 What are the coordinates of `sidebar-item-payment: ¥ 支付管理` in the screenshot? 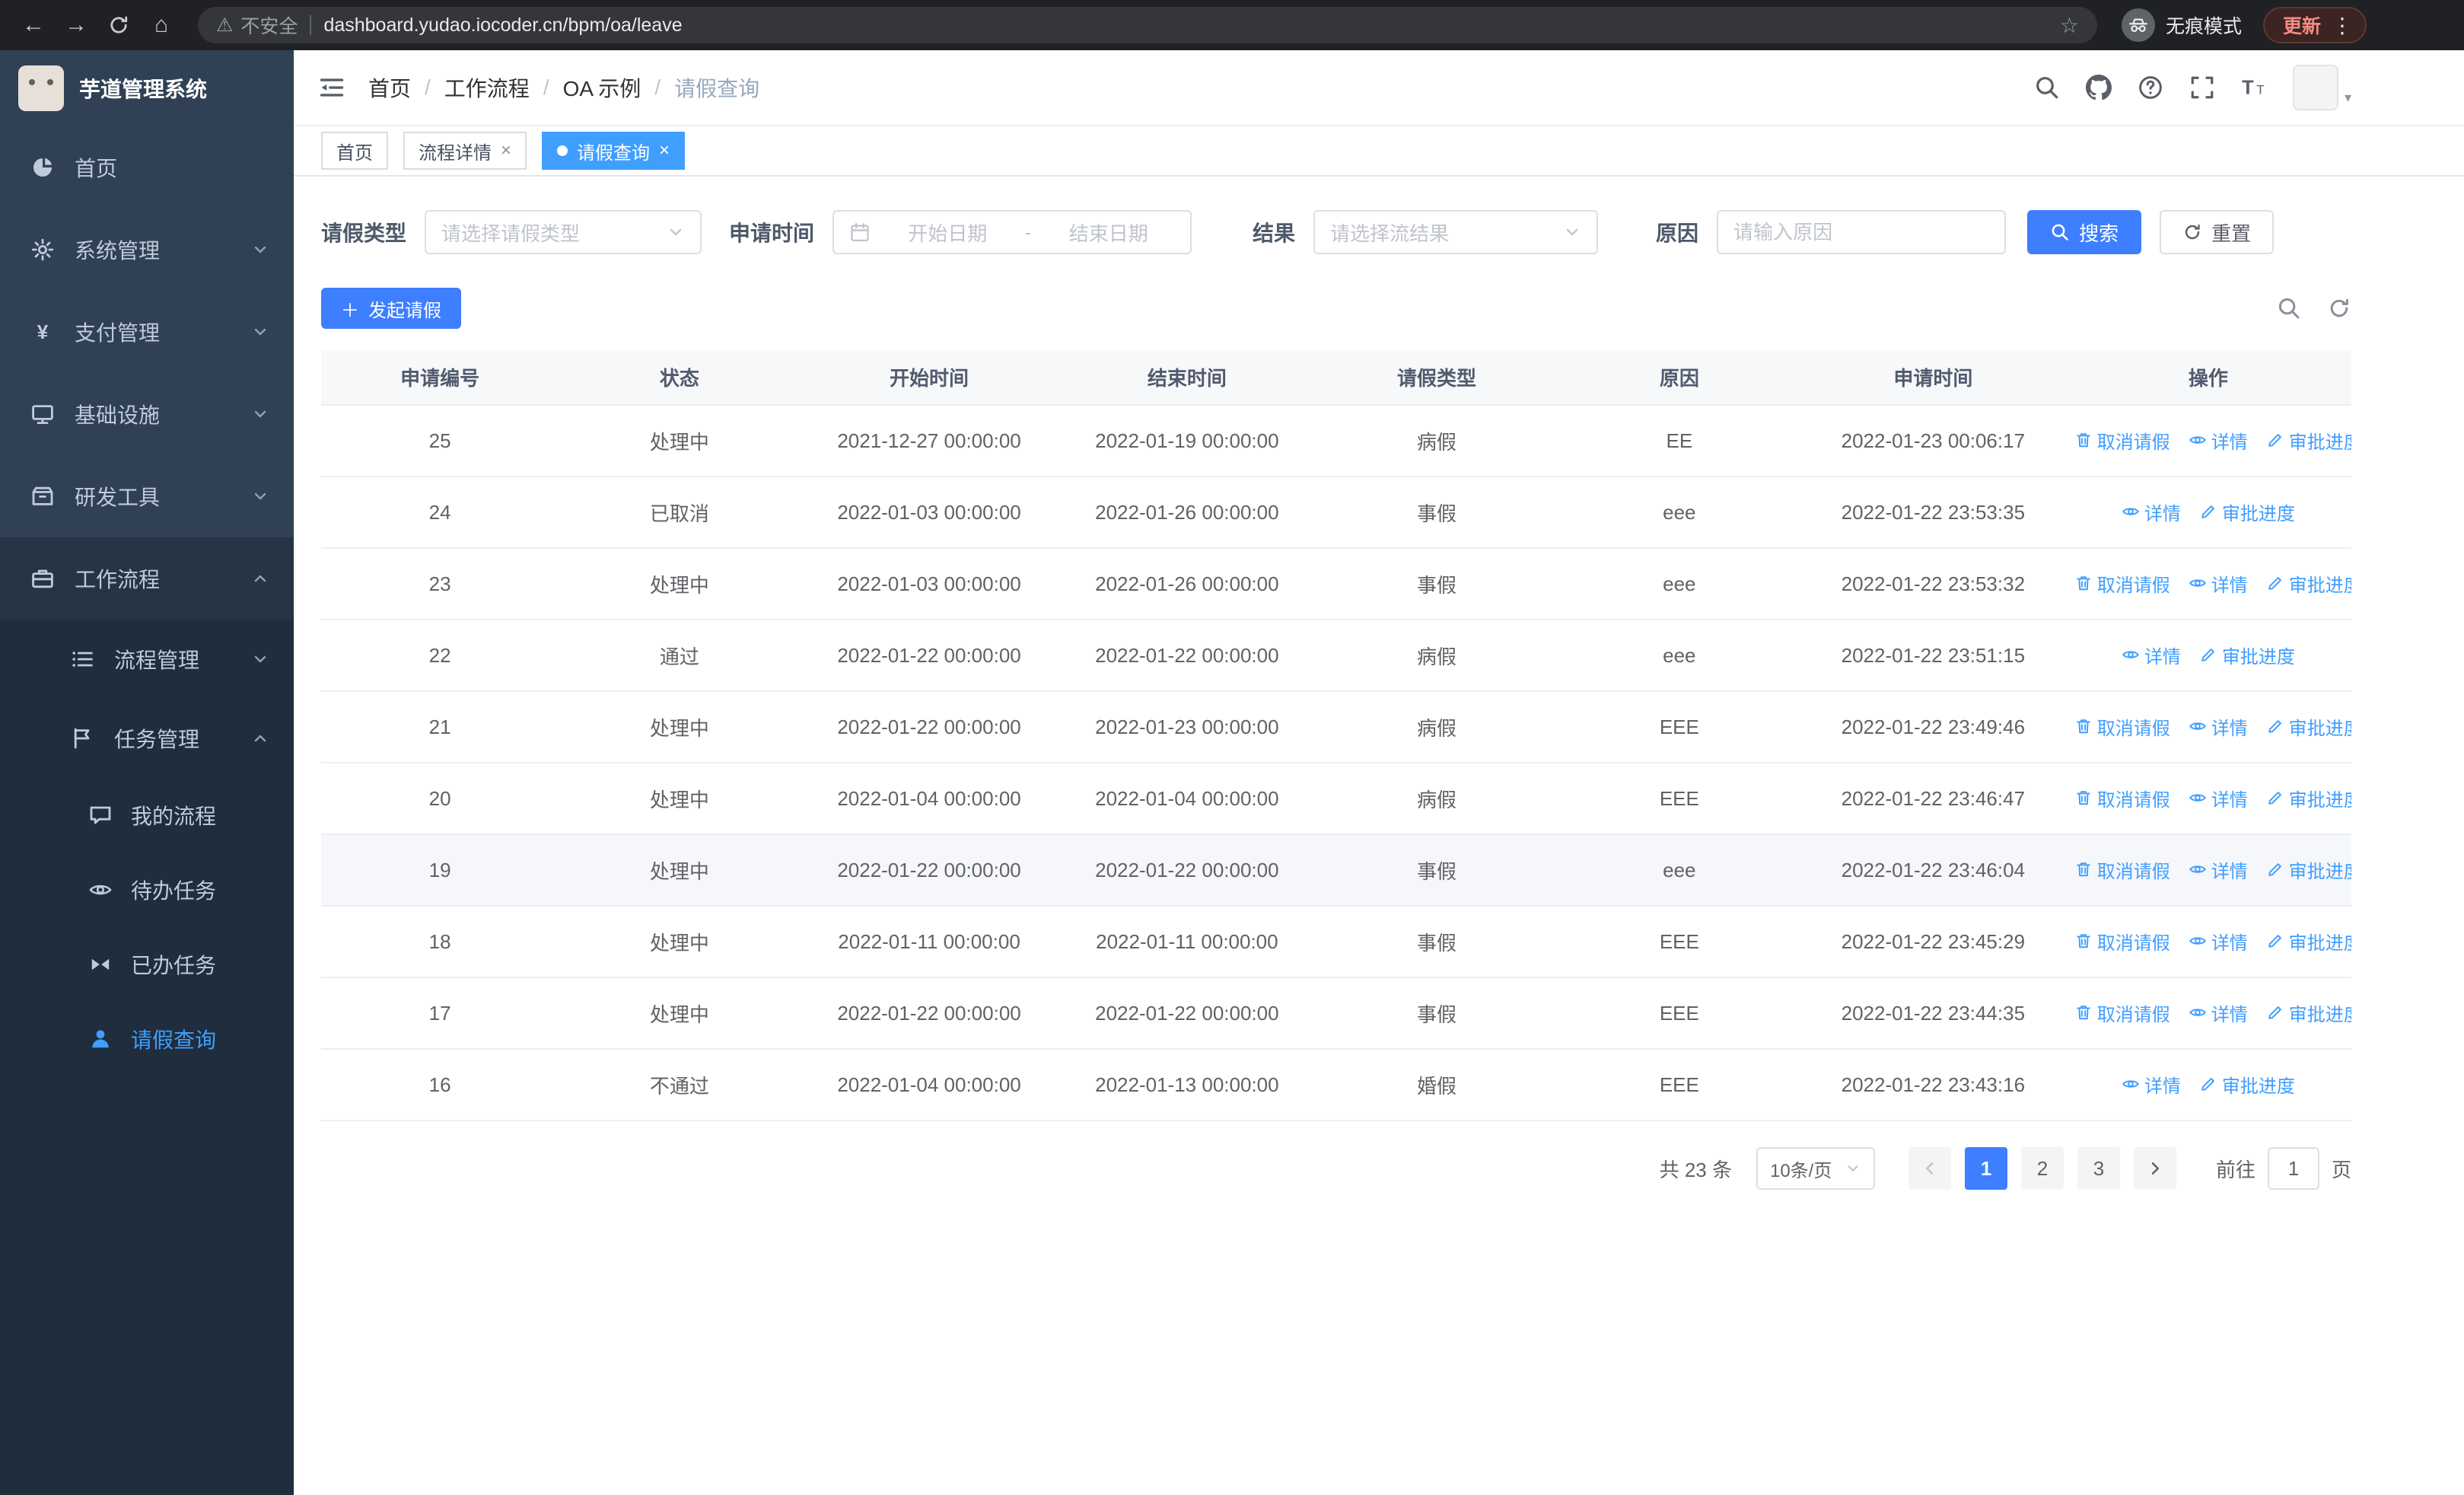 It's located at (147, 332).